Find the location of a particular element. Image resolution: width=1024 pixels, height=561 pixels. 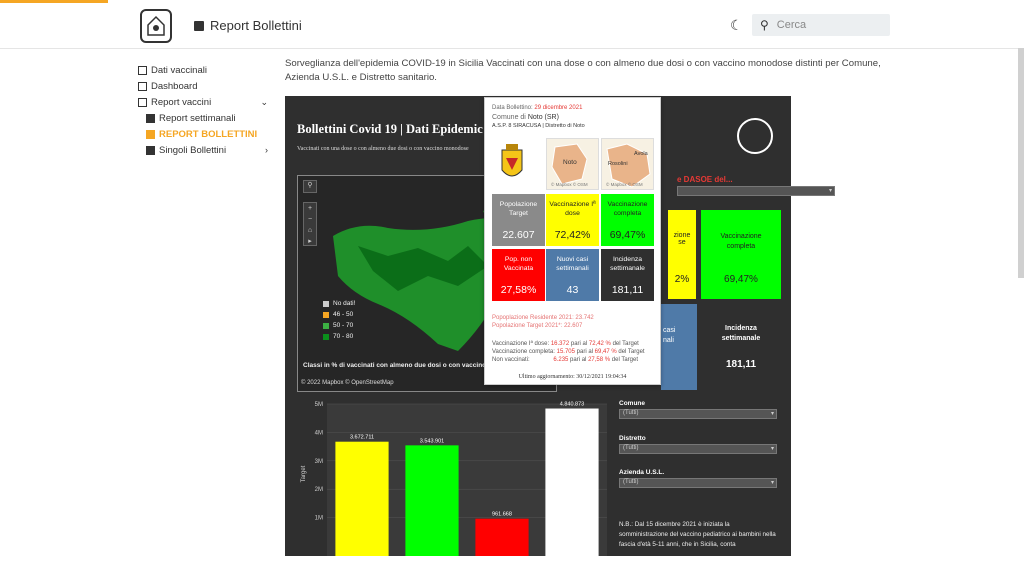

popup-kpi-value: 72,42% is located at coordinates (572, 235).